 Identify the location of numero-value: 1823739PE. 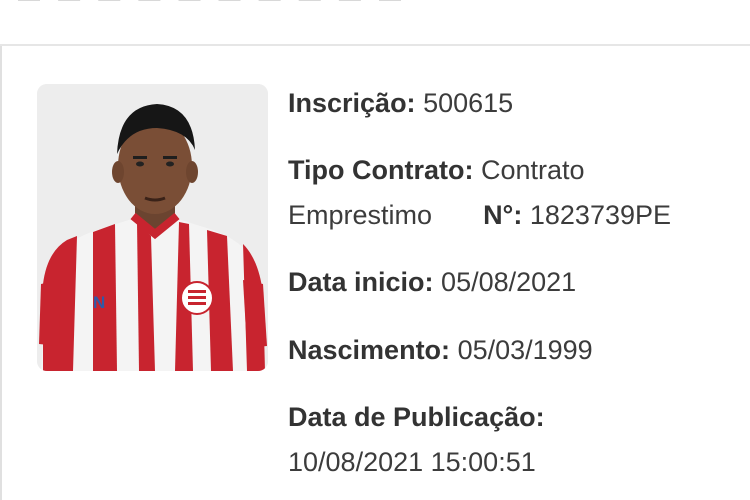
(600, 215).